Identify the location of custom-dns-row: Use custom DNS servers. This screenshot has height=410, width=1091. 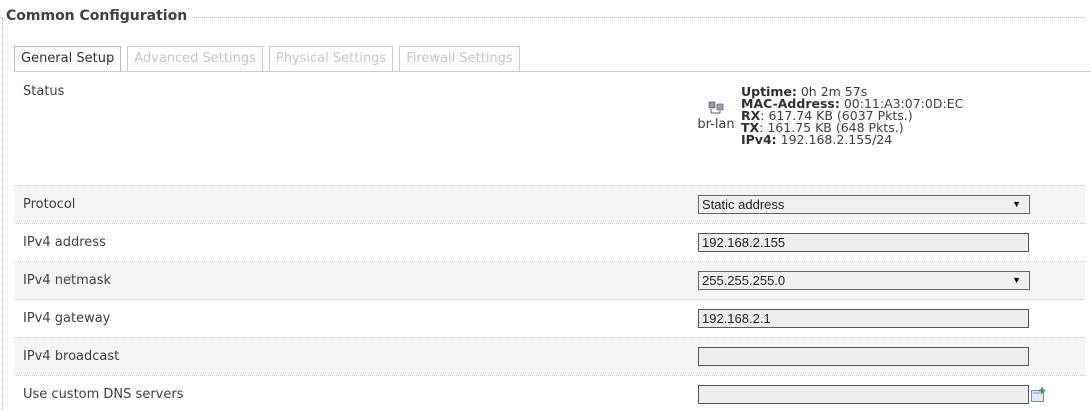
(549, 393).